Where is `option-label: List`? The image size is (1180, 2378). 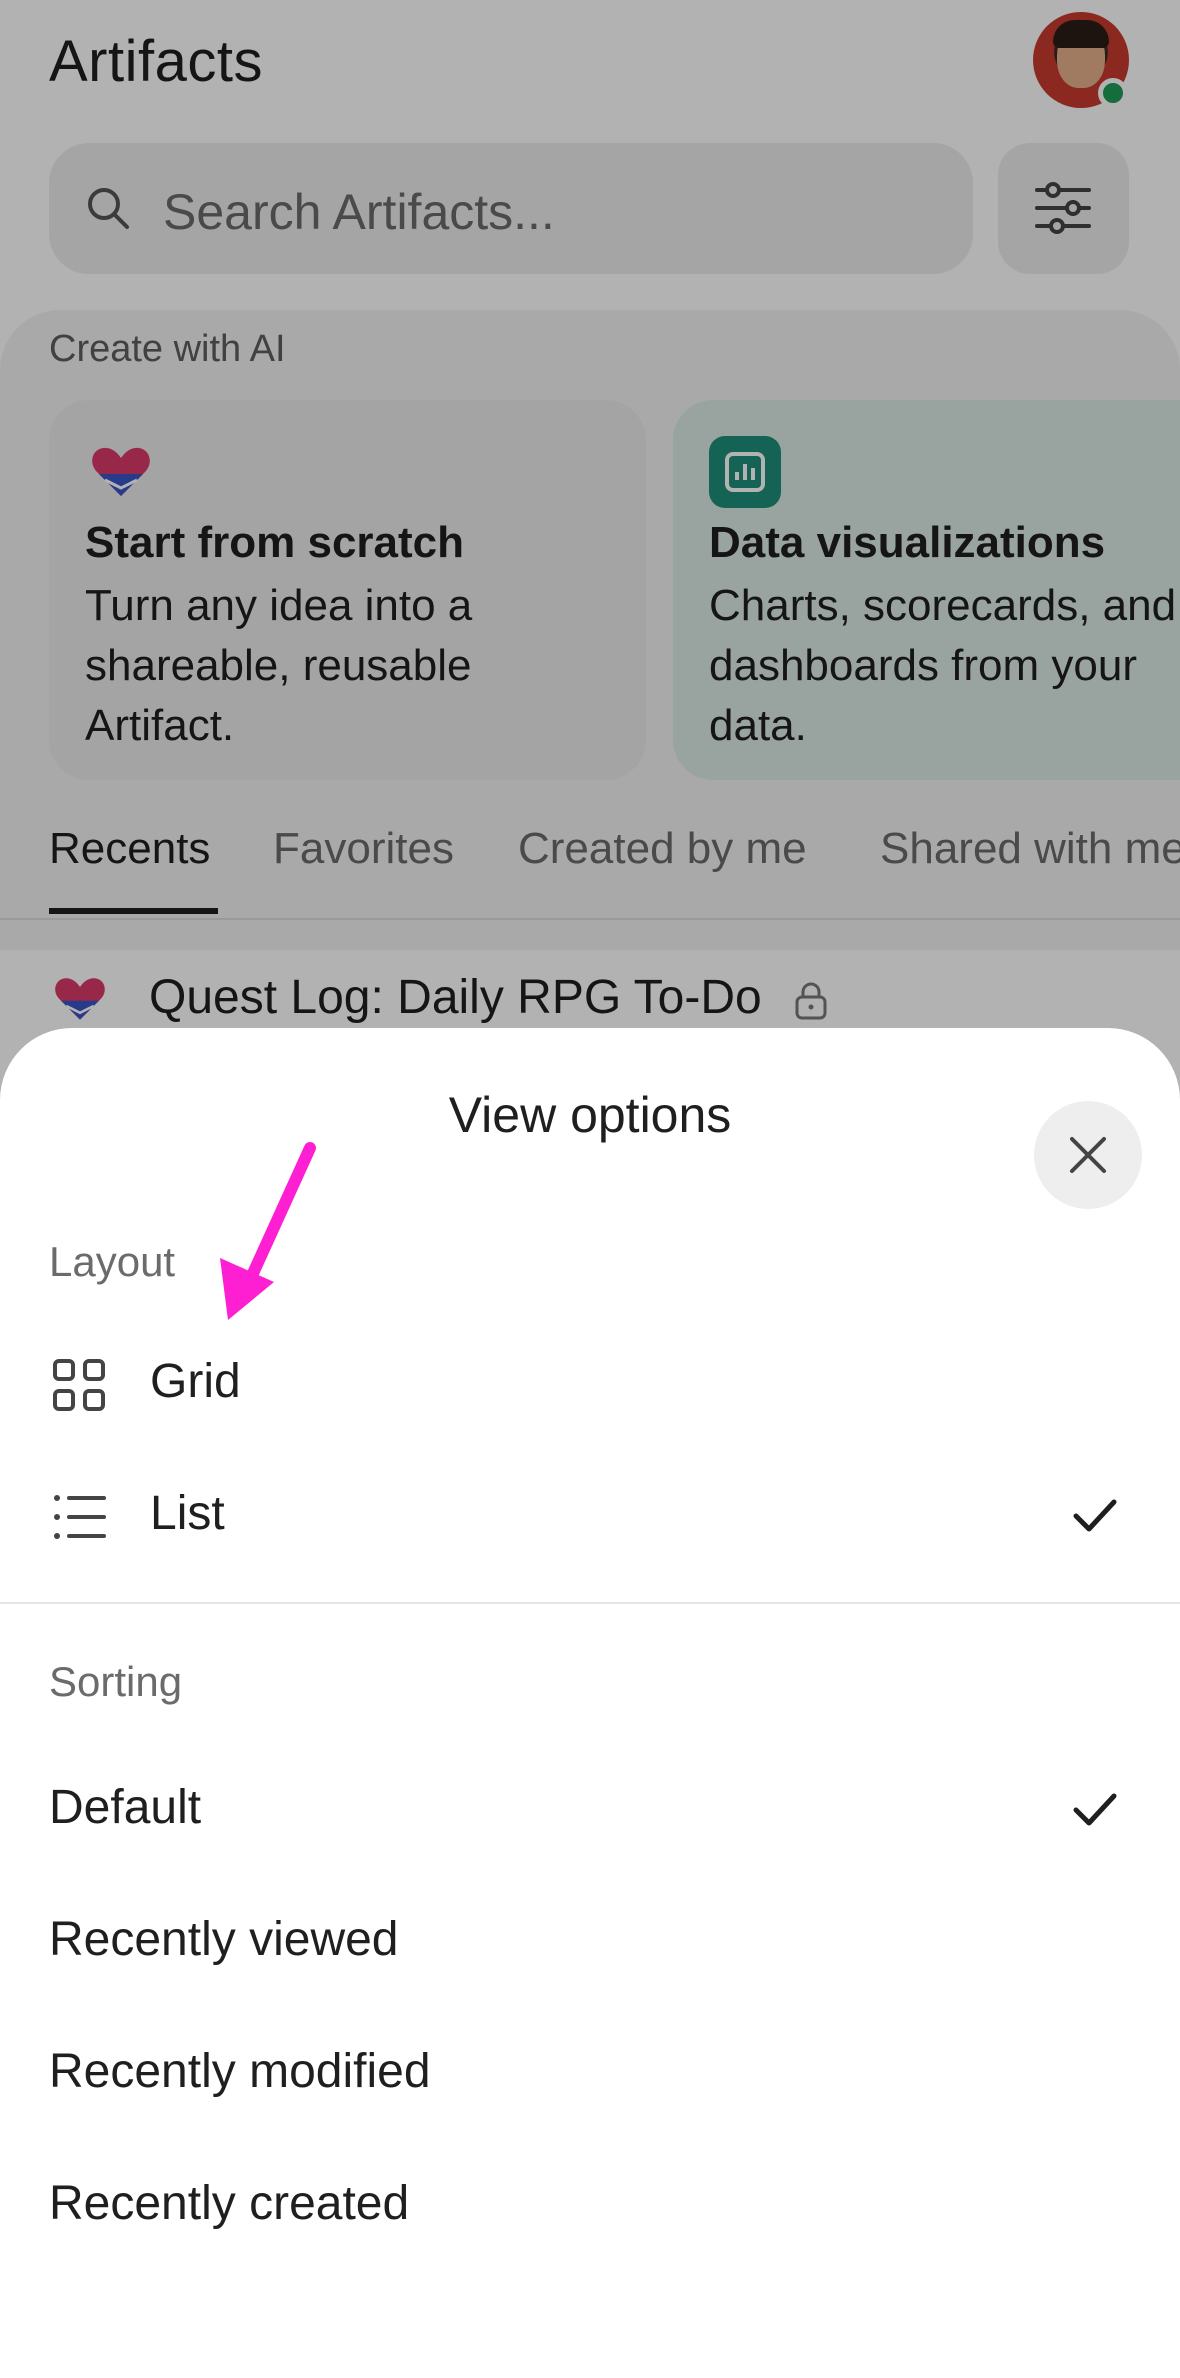
option-label: List is located at coordinates (187, 1513).